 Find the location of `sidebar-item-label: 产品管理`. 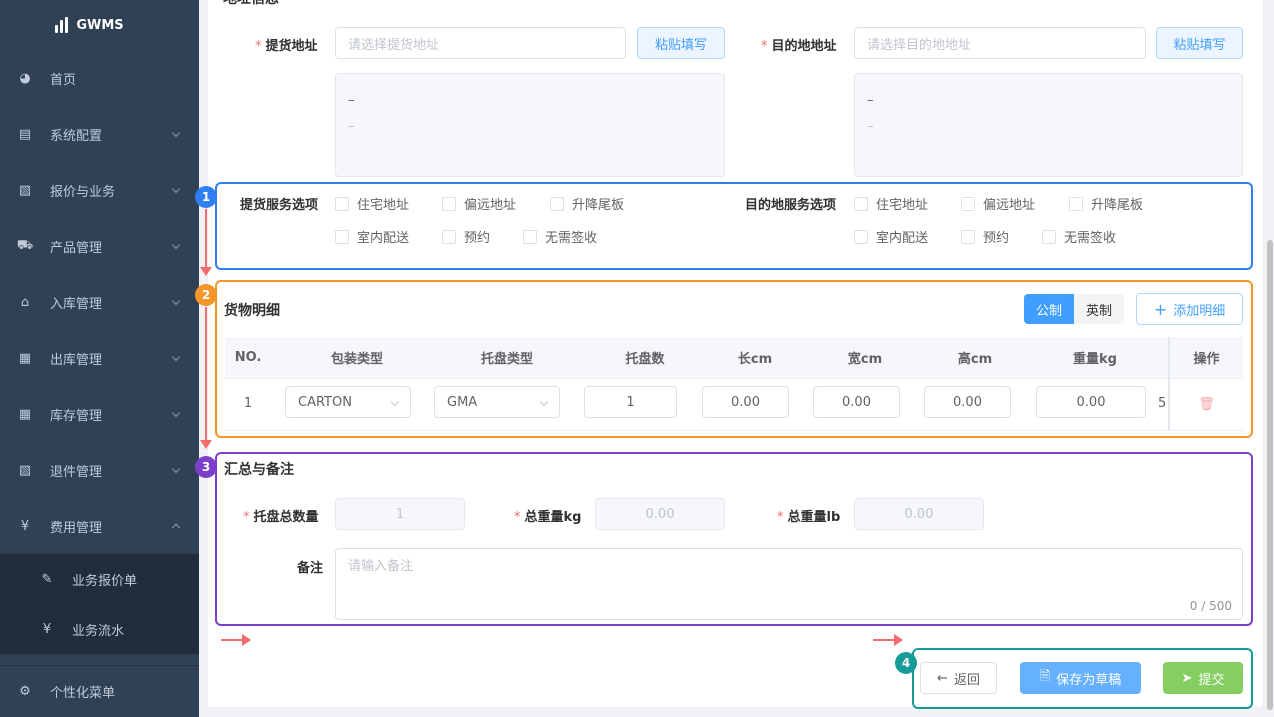

sidebar-item-label: 产品管理 is located at coordinates (76, 248).